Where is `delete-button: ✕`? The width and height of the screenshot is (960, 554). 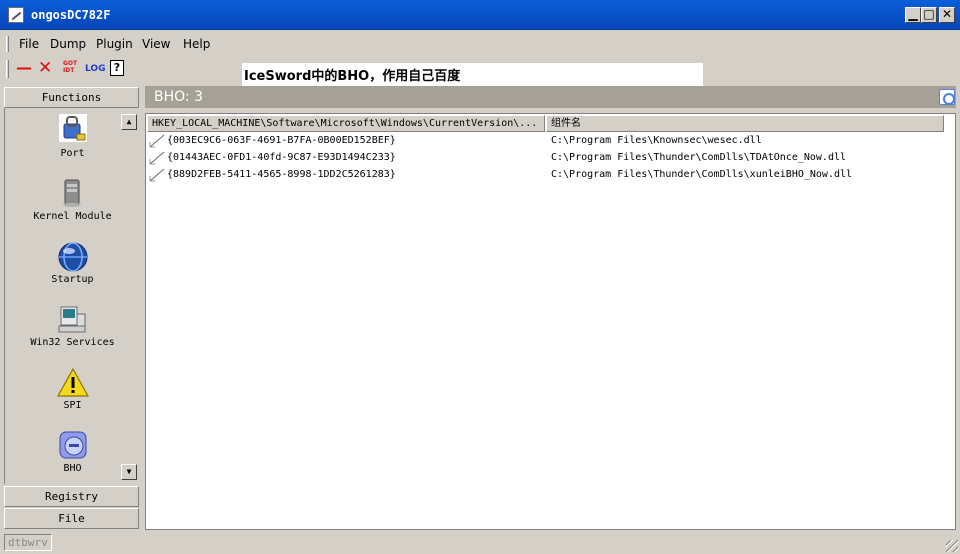
delete-button: ✕ is located at coordinates (46, 69).